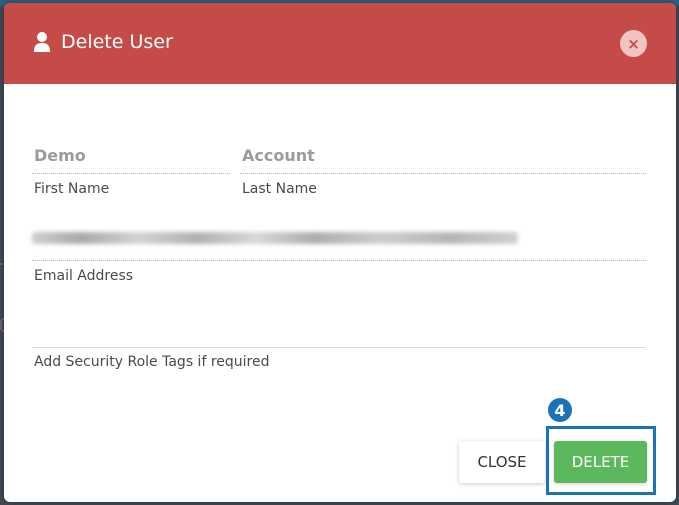 The image size is (679, 505). What do you see at coordinates (72, 189) in the screenshot?
I see `first-name-label: First Name` at bounding box center [72, 189].